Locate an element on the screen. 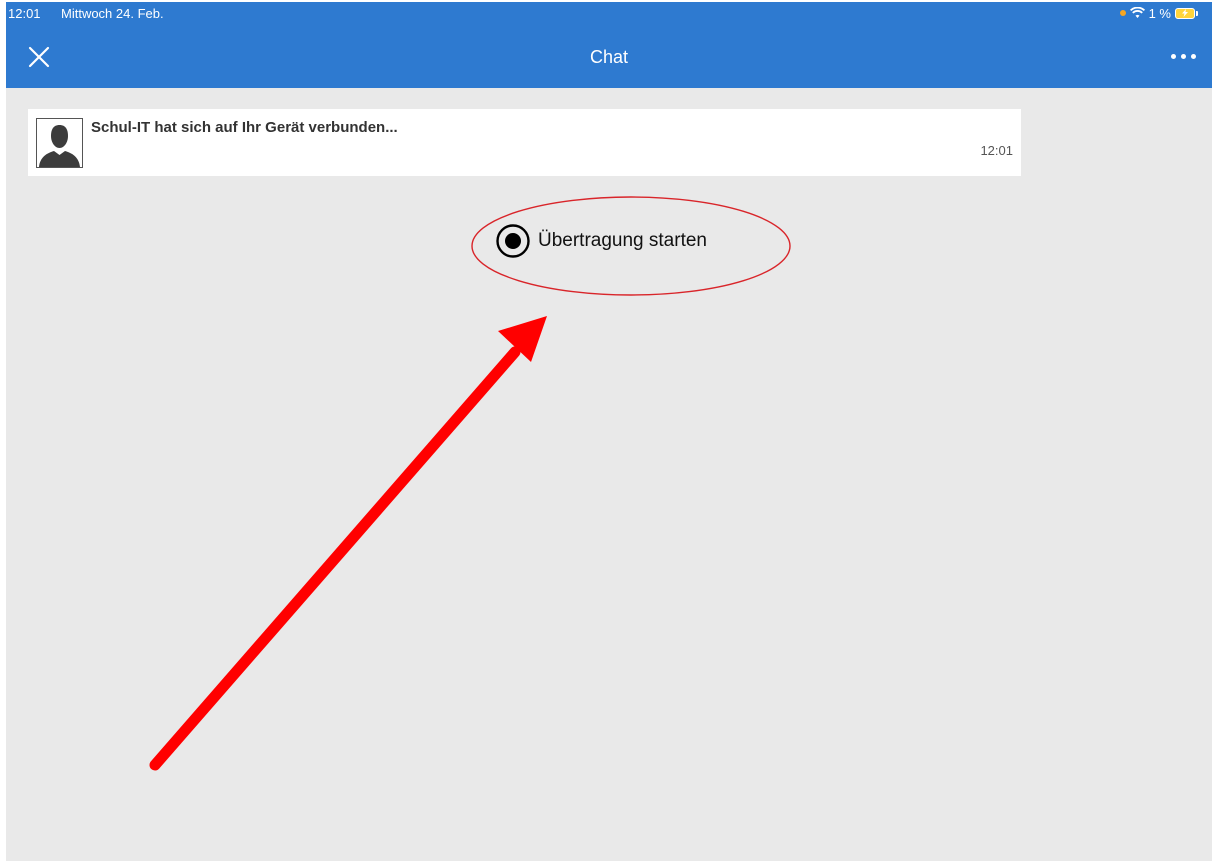 This screenshot has width=1218, height=861. highlight-ellipse is located at coordinates (631, 246).